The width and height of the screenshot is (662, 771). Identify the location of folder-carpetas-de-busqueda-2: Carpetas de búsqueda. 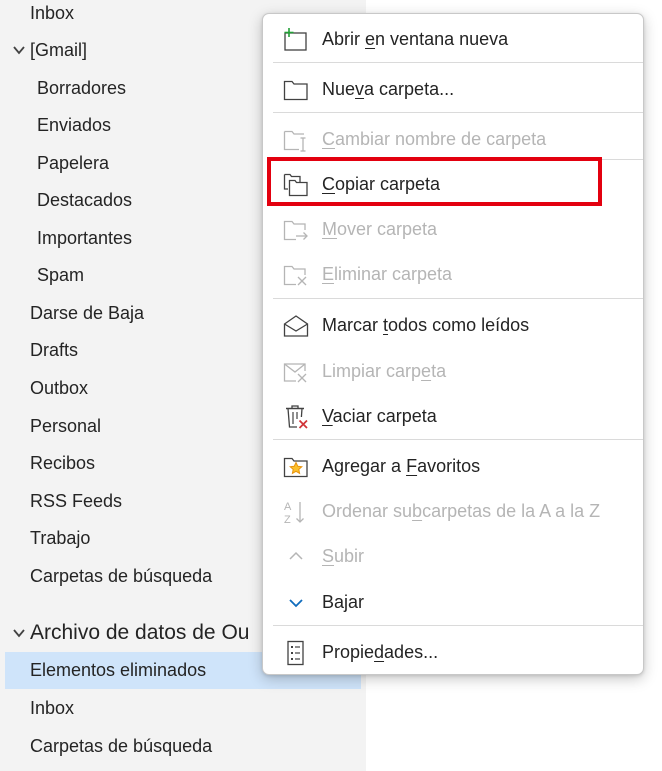
(183, 746).